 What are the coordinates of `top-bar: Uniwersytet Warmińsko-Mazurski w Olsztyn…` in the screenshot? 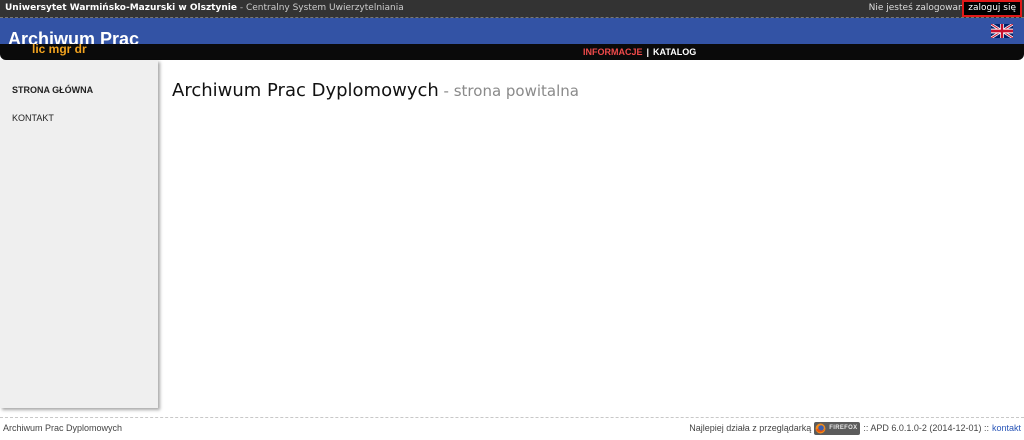 It's located at (512, 9).